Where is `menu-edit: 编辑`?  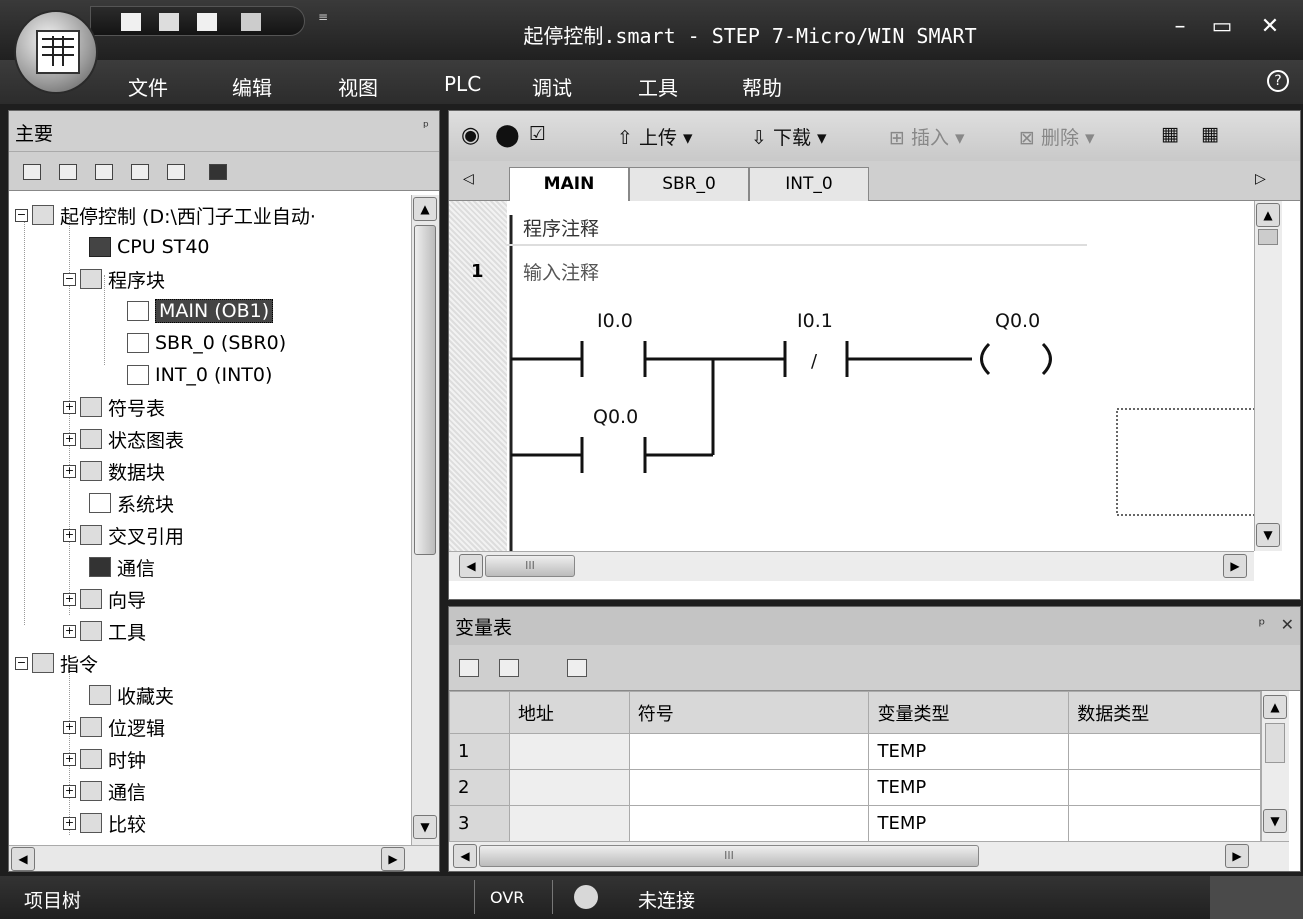 menu-edit: 编辑 is located at coordinates (252, 86).